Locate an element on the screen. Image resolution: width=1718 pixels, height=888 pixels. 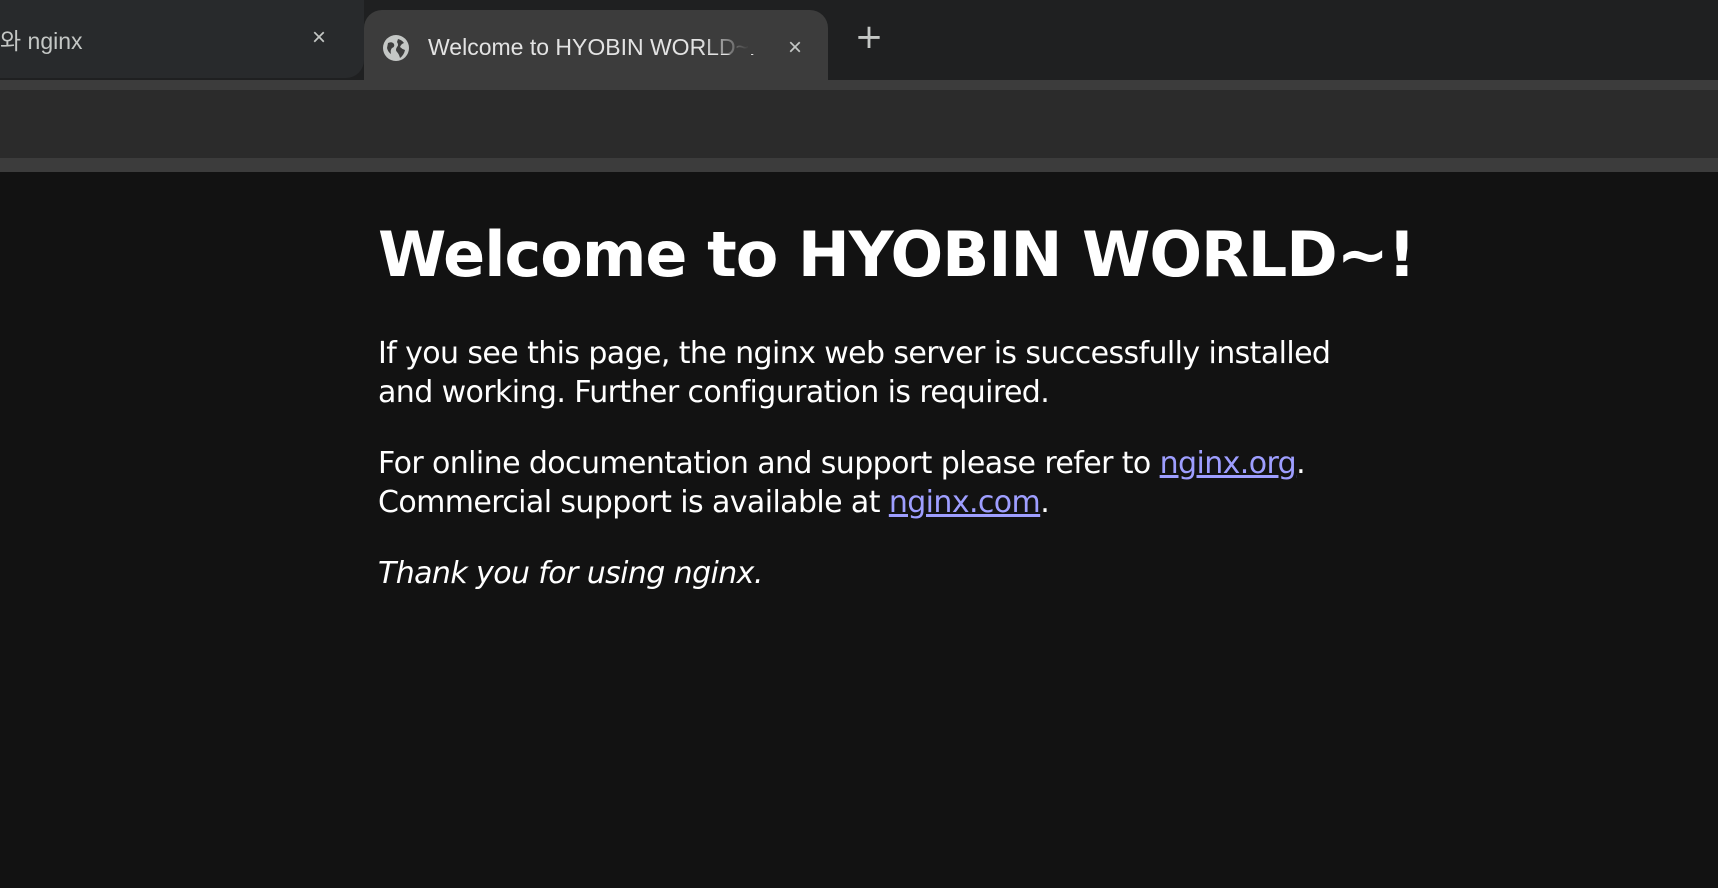
address-bar is located at coordinates (859, 124).